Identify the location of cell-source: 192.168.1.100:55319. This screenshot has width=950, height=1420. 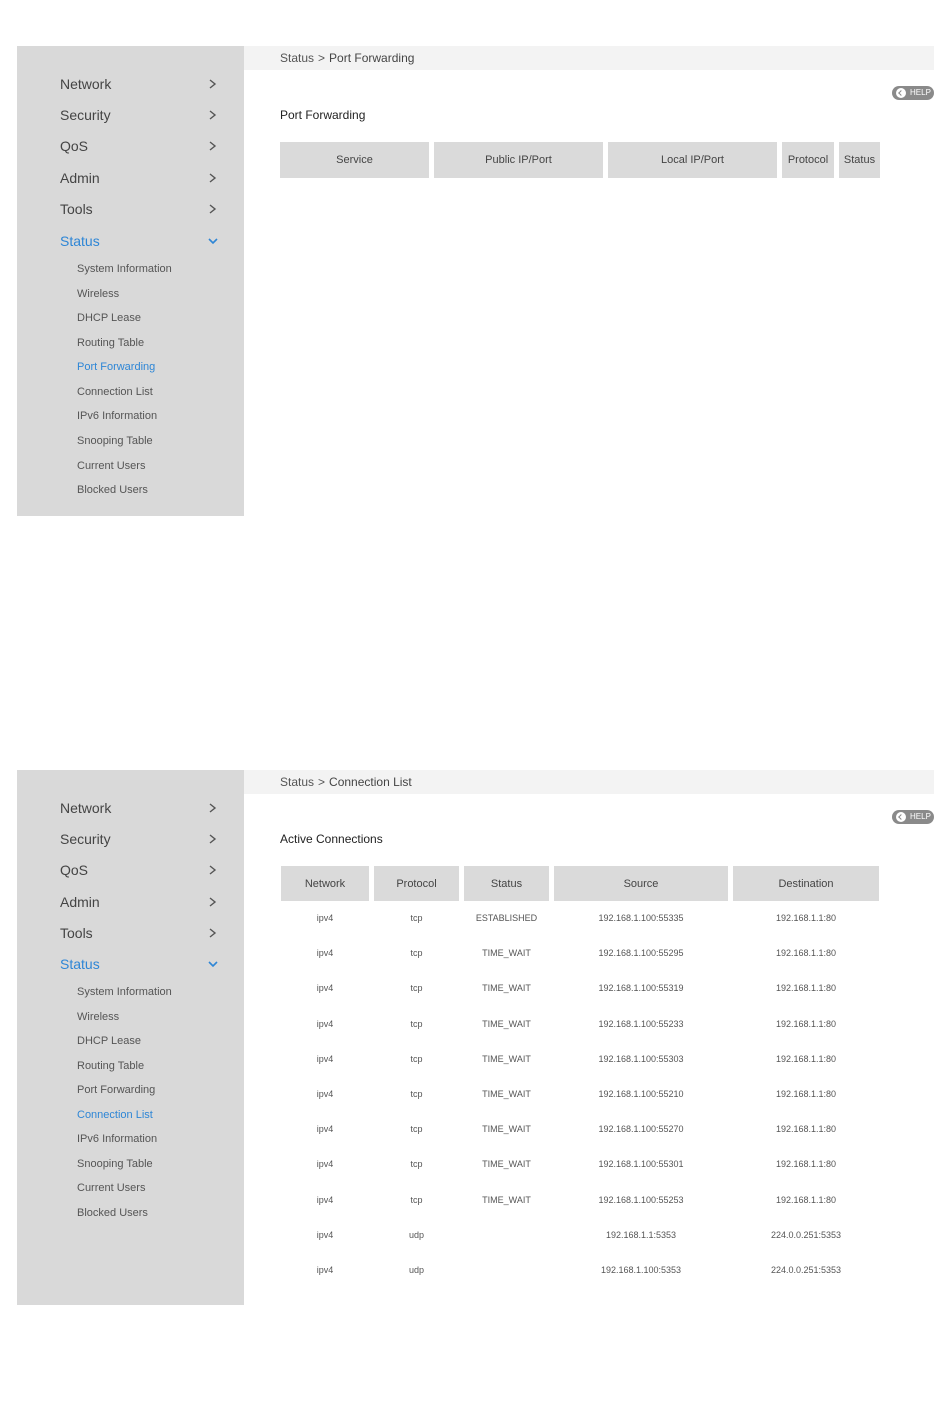
(641, 988).